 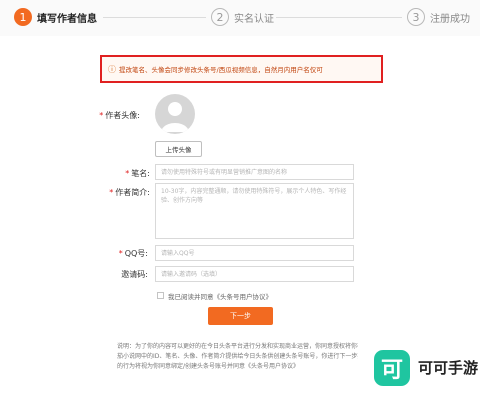 What do you see at coordinates (175, 117) in the screenshot?
I see `user-icon` at bounding box center [175, 117].